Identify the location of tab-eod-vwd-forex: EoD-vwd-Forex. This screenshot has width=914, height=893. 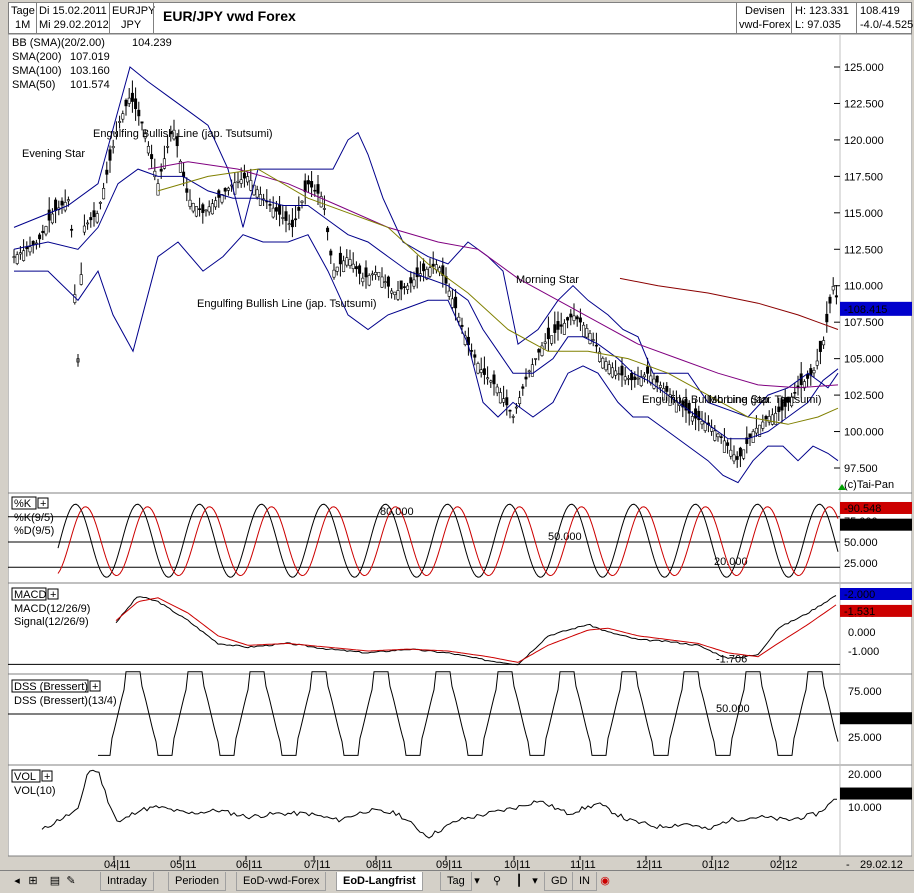
(281, 881).